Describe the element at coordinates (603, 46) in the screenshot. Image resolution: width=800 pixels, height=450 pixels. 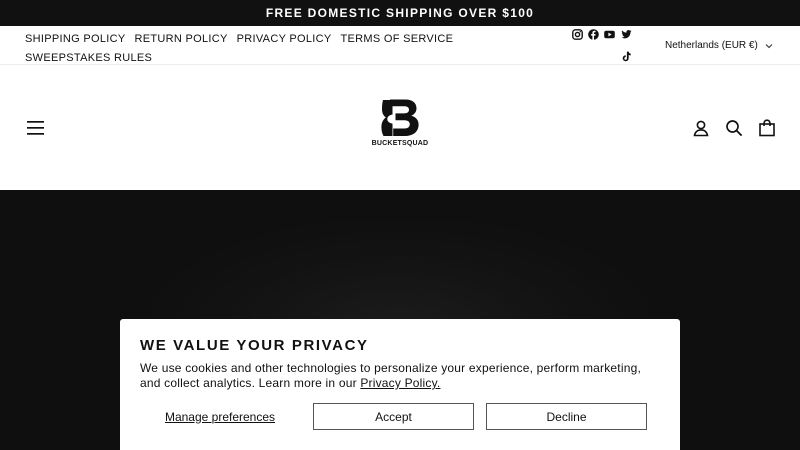
I see `social-links` at that location.